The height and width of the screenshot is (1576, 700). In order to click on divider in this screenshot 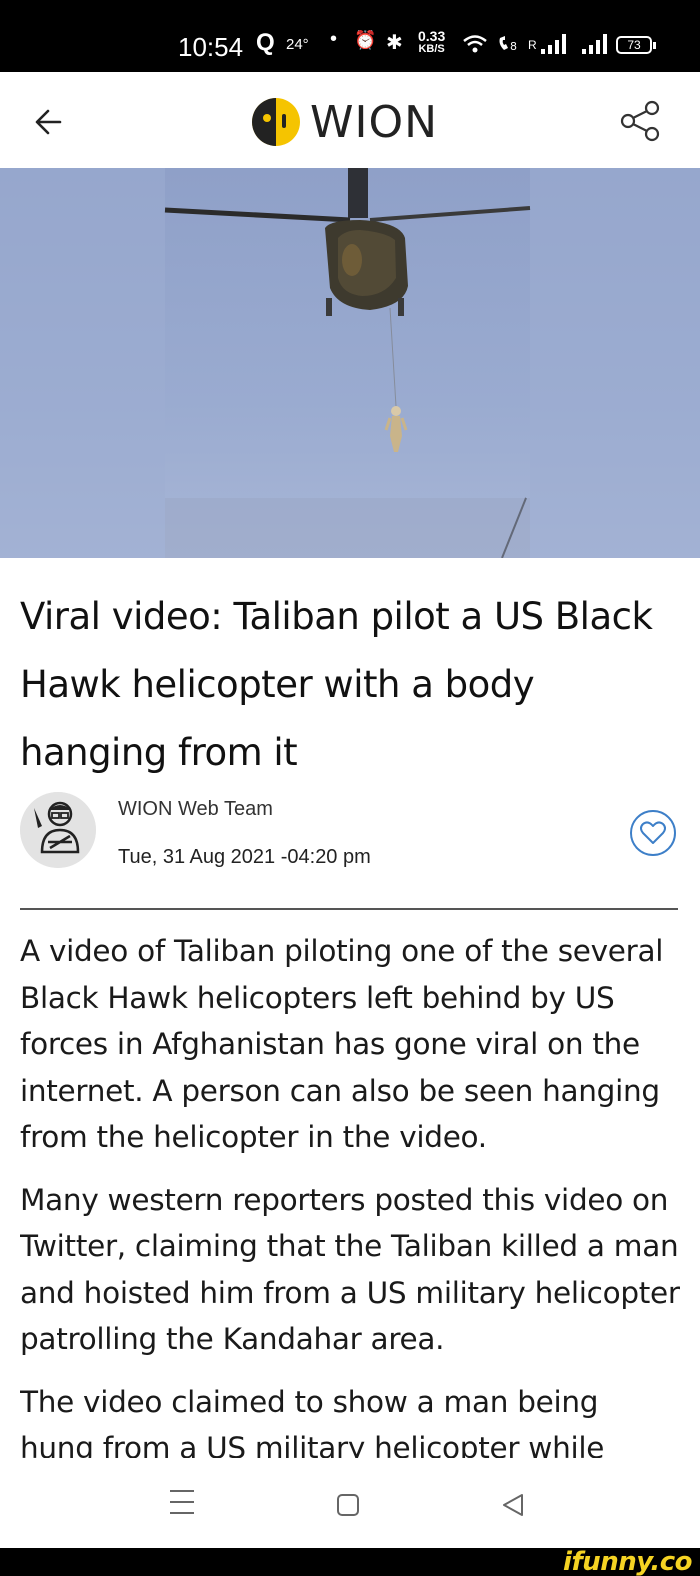, I will do `click(349, 909)`.